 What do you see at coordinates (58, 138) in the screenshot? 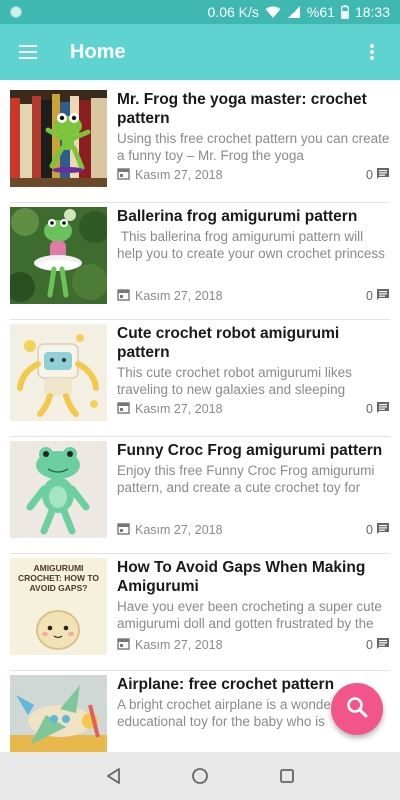
I see `post-thumbnail-frog-yoga` at bounding box center [58, 138].